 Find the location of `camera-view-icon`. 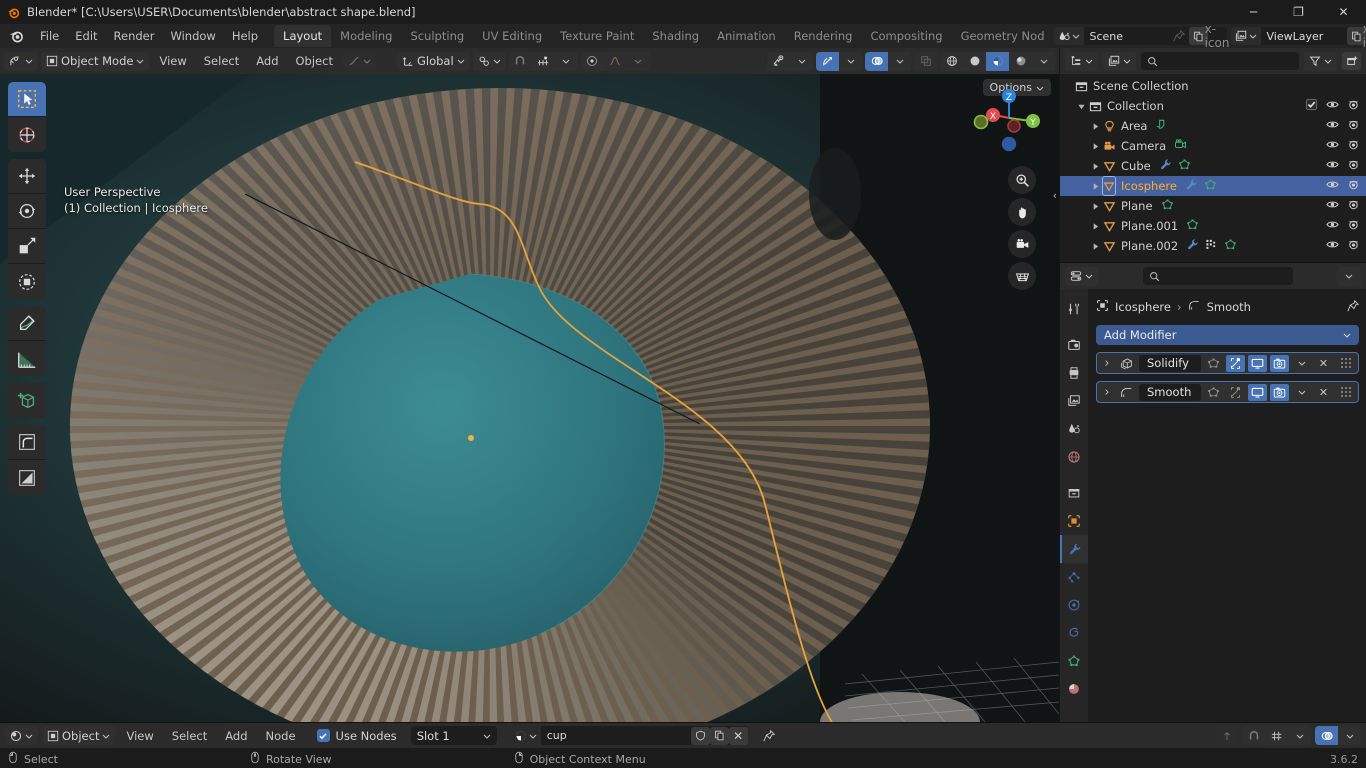

camera-view-icon is located at coordinates (1022, 244).